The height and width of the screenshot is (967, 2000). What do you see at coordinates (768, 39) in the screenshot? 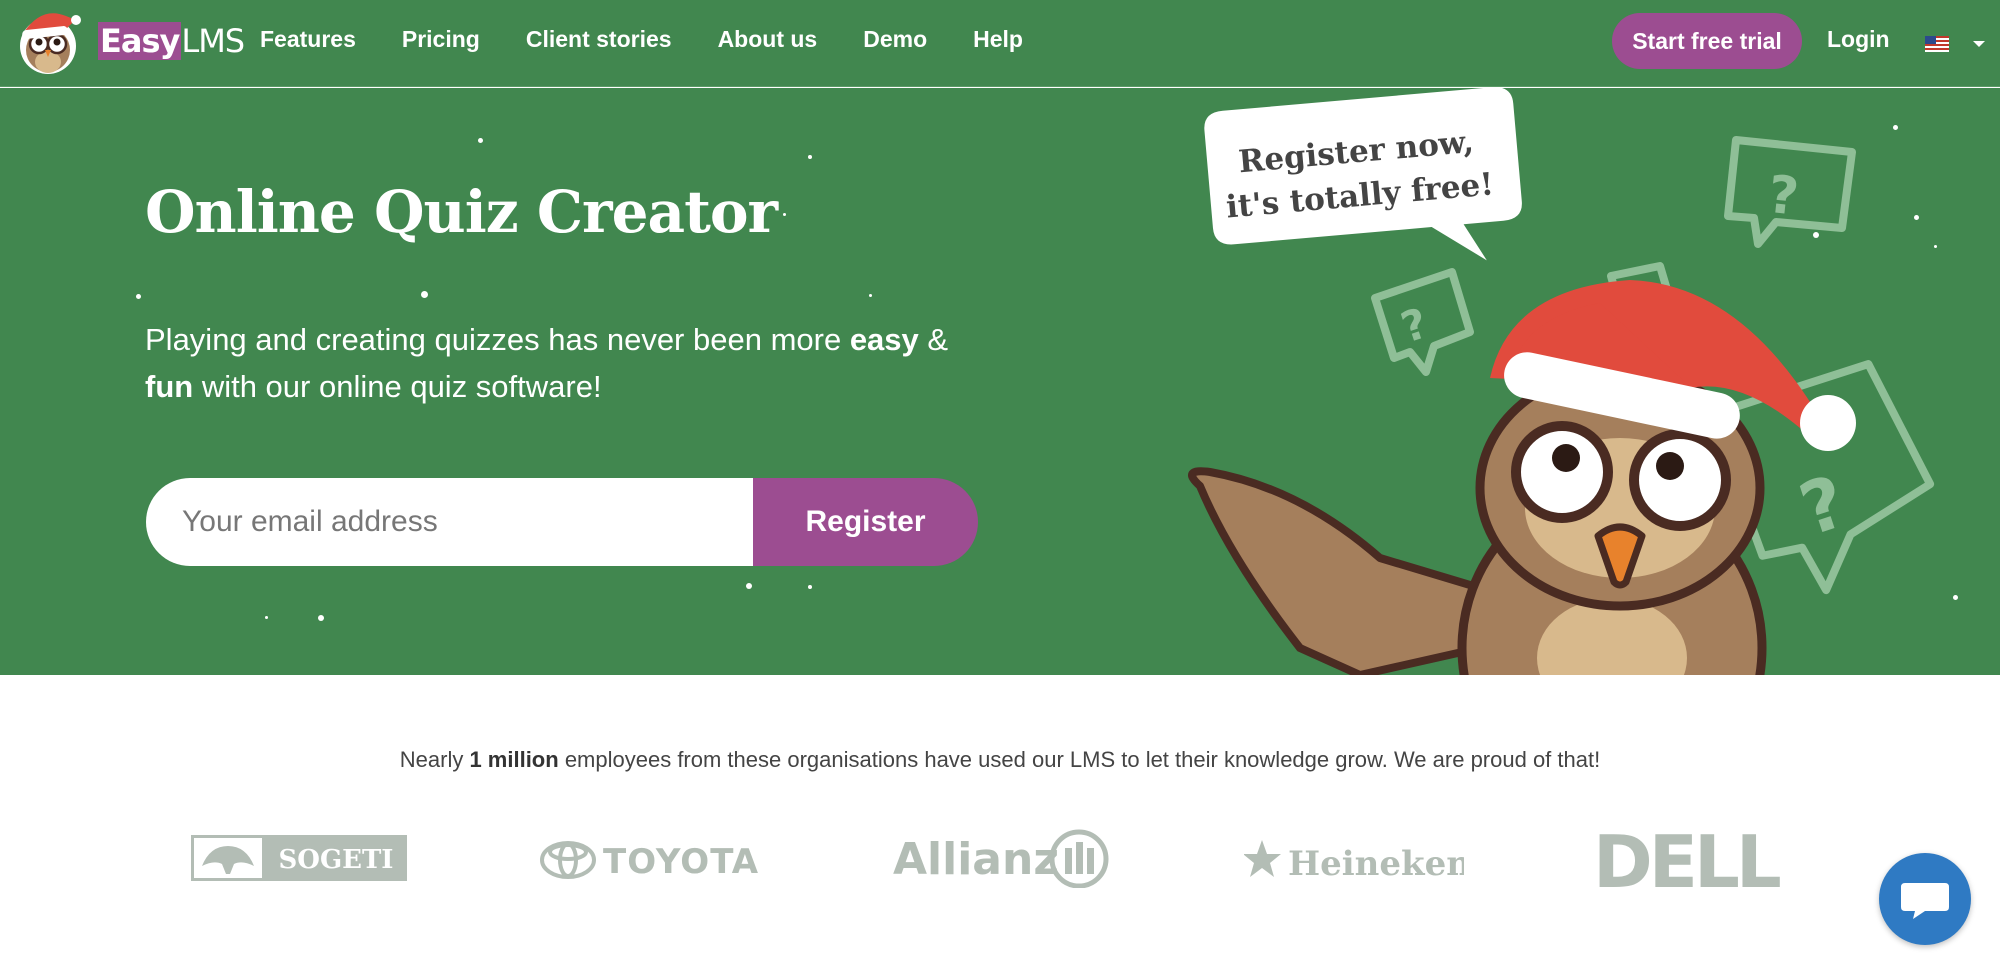
I see `nav-link-about-us: About us` at bounding box center [768, 39].